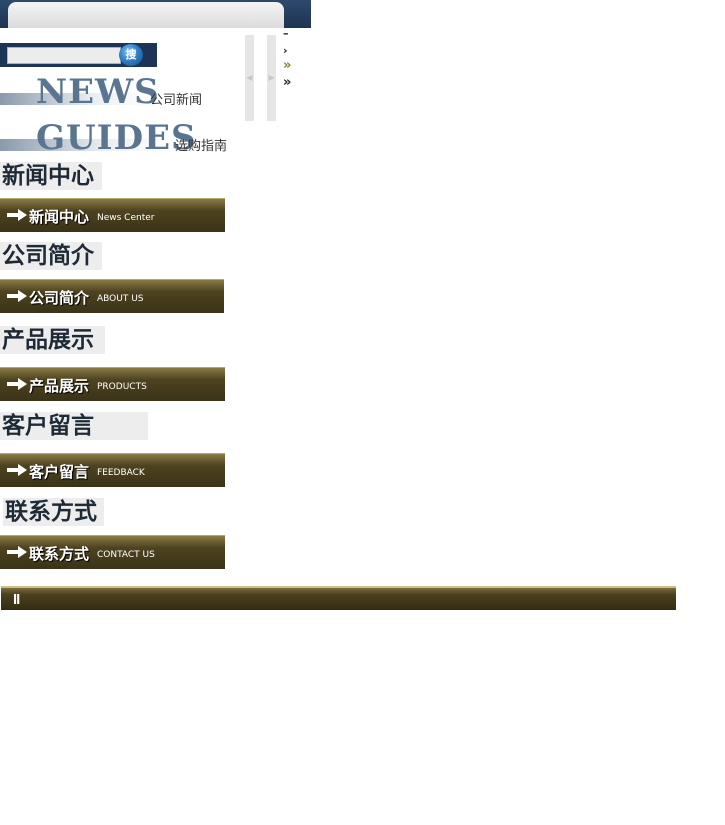 The width and height of the screenshot is (725, 825). I want to click on section-bar-label: 产品展示, so click(59, 386).